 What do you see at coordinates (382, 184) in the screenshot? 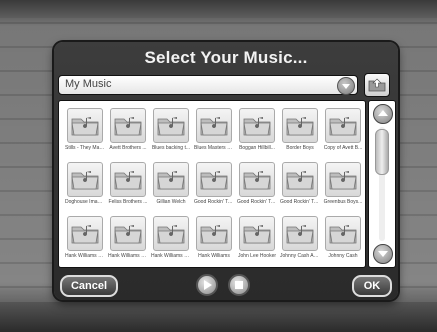
I see `grid-scrollbar` at bounding box center [382, 184].